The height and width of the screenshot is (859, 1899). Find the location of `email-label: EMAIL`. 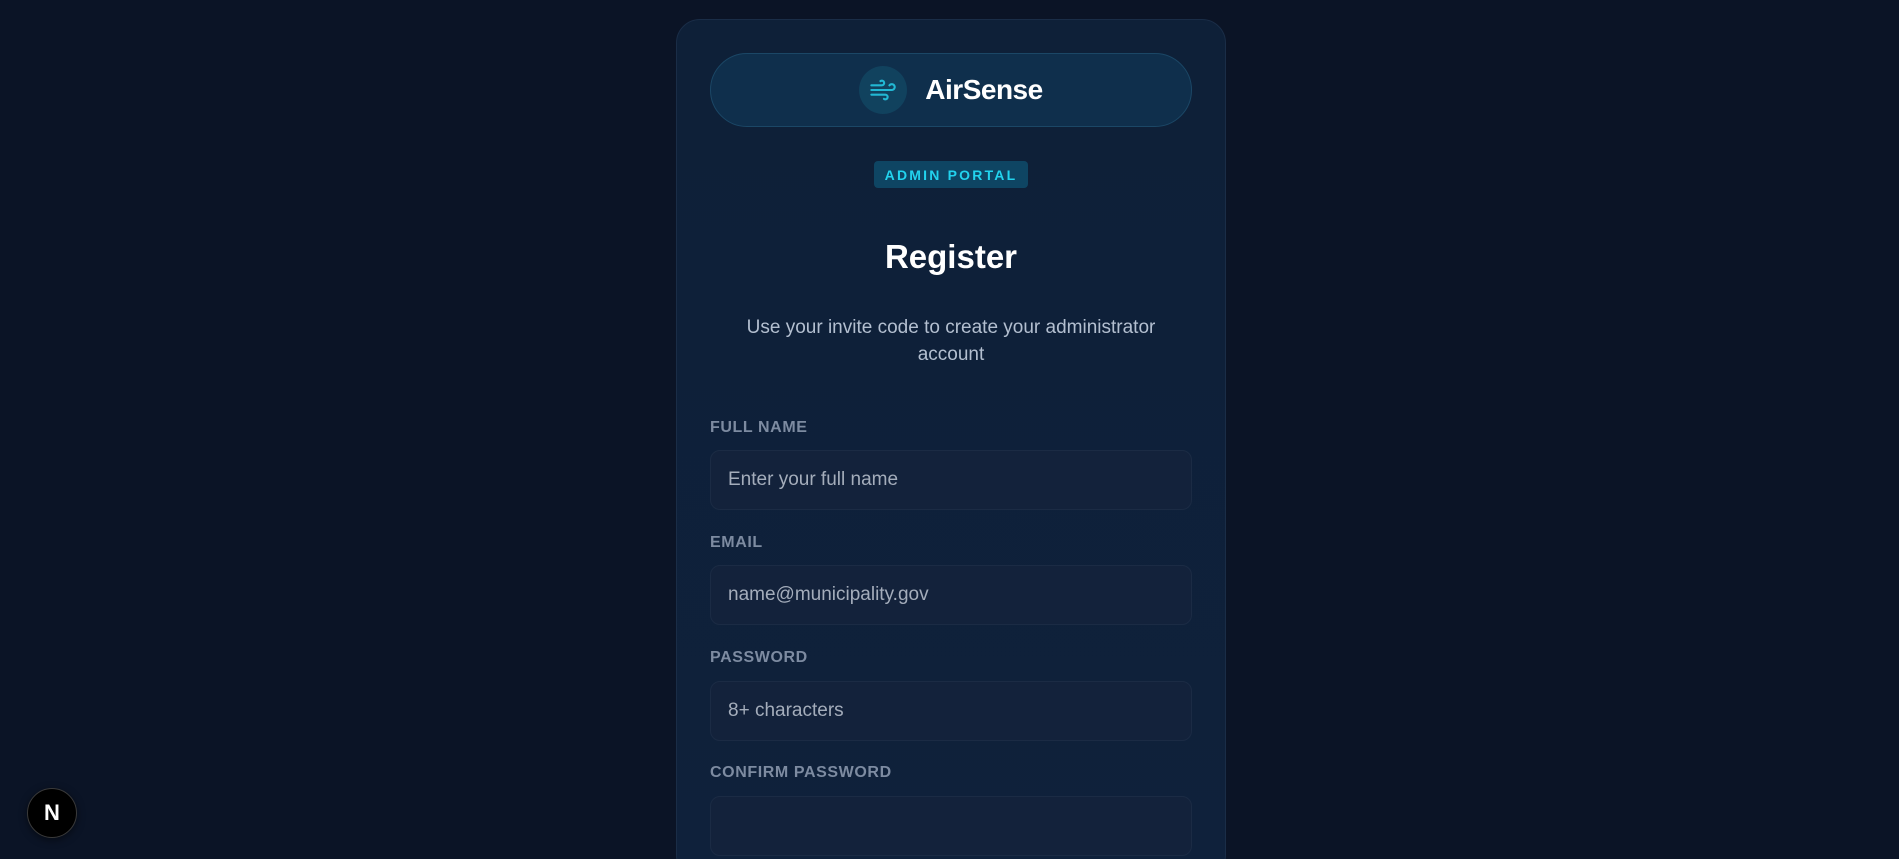

email-label: EMAIL is located at coordinates (736, 542).